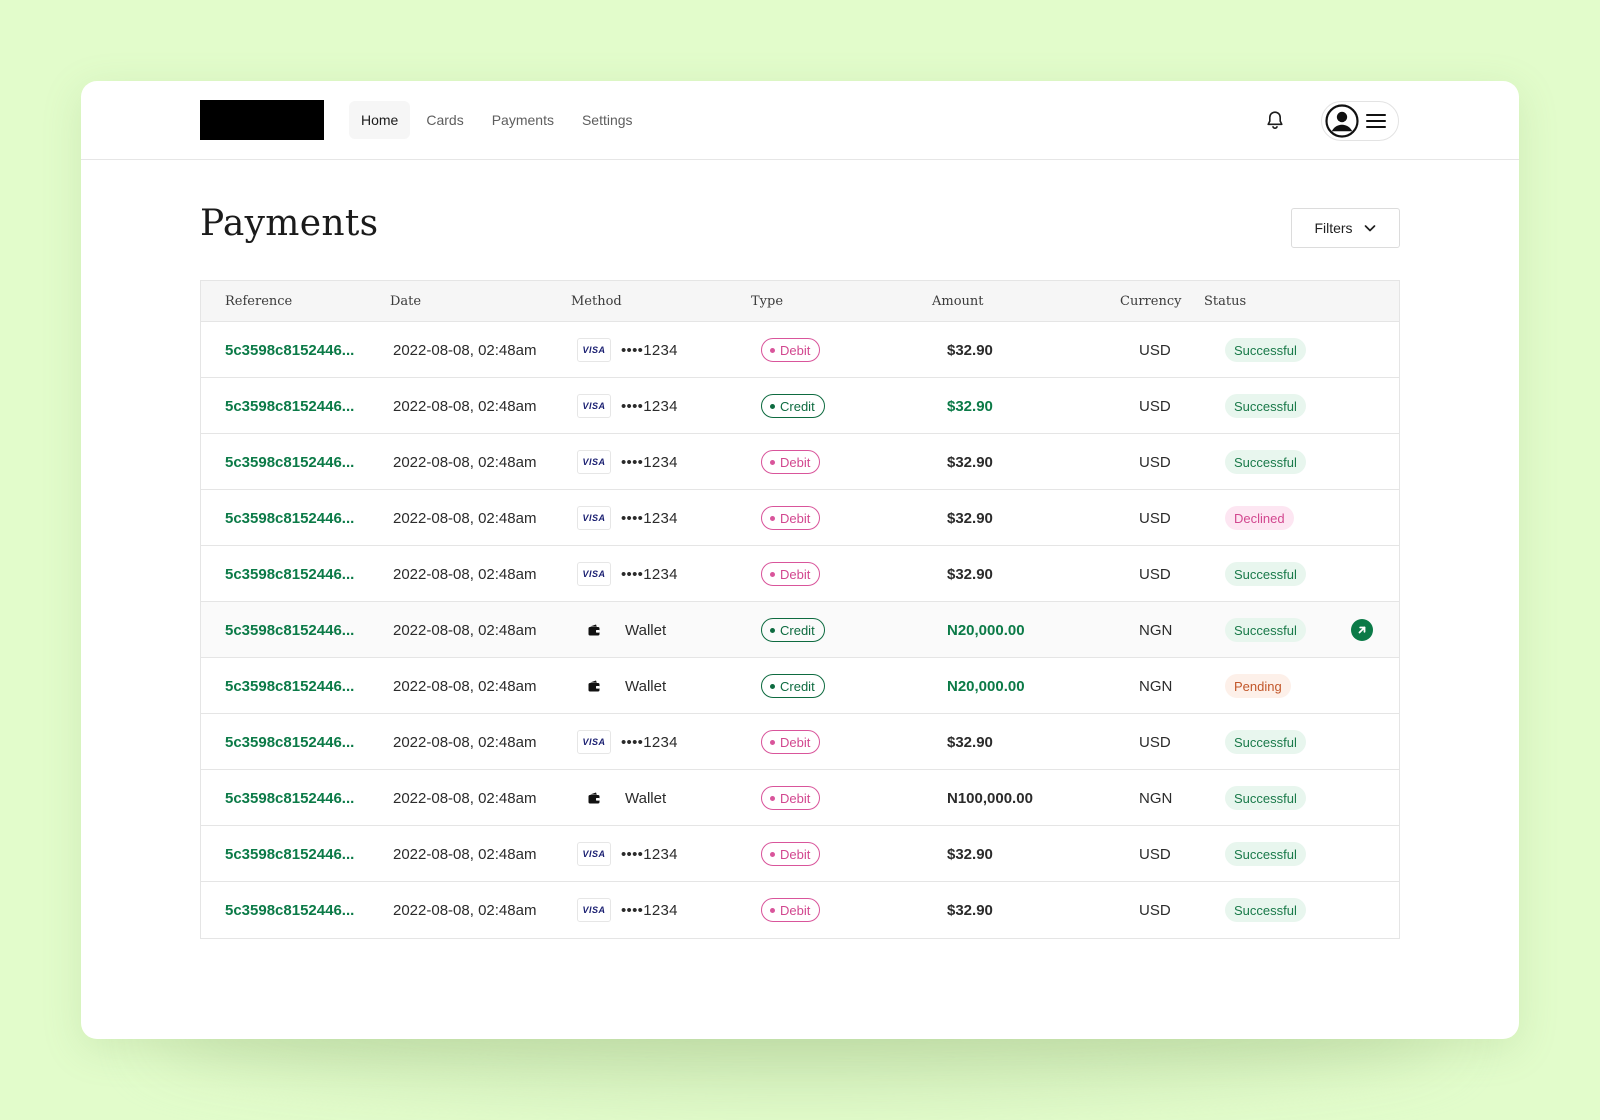 The image size is (1600, 1120). I want to click on page-title: Payments, so click(289, 223).